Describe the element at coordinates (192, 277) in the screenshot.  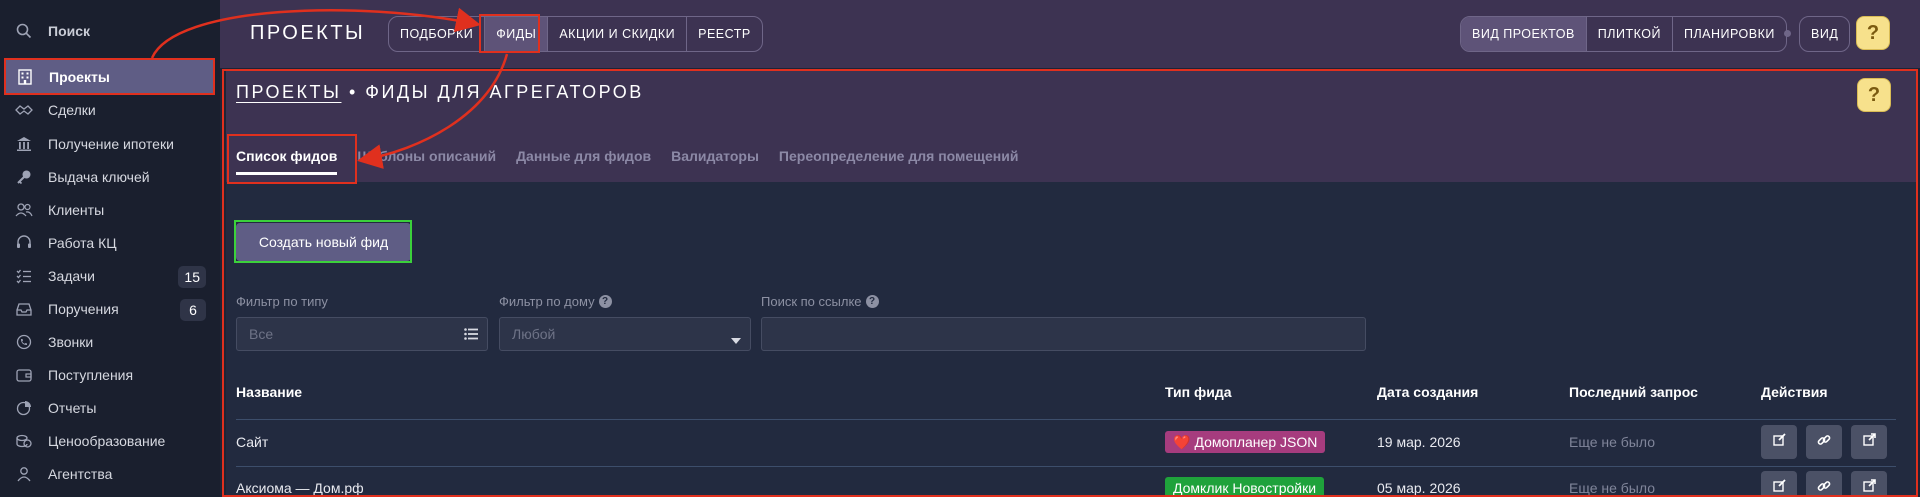
I see `tasks-count-badge: 15` at that location.